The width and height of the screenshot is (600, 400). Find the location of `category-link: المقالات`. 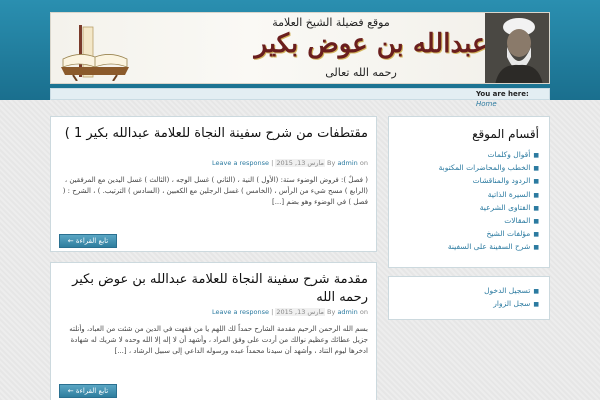

category-link: المقالات is located at coordinates (517, 220).